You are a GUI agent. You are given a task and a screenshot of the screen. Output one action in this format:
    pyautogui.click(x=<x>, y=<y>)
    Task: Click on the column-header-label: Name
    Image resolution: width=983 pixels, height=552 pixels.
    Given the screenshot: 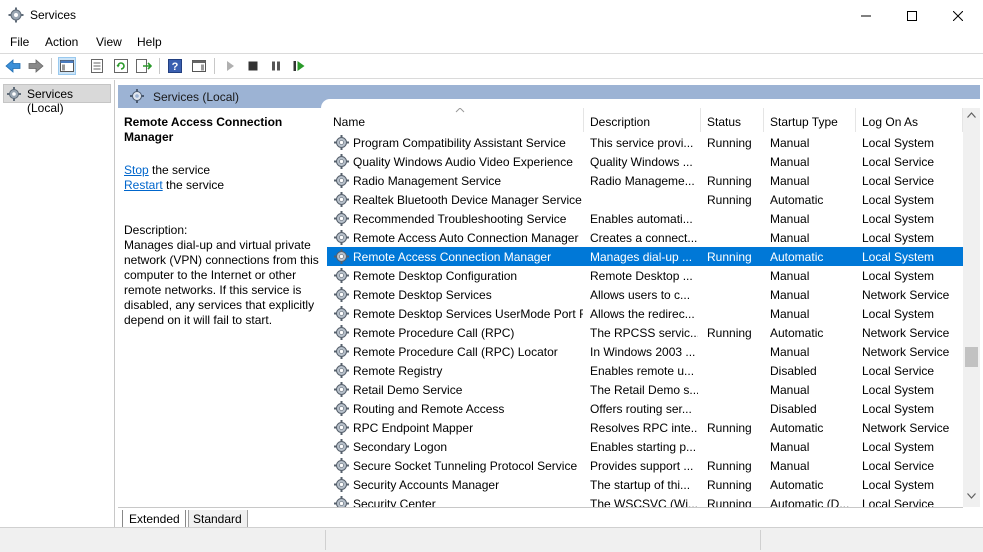 What is the action you would take?
    pyautogui.click(x=349, y=122)
    